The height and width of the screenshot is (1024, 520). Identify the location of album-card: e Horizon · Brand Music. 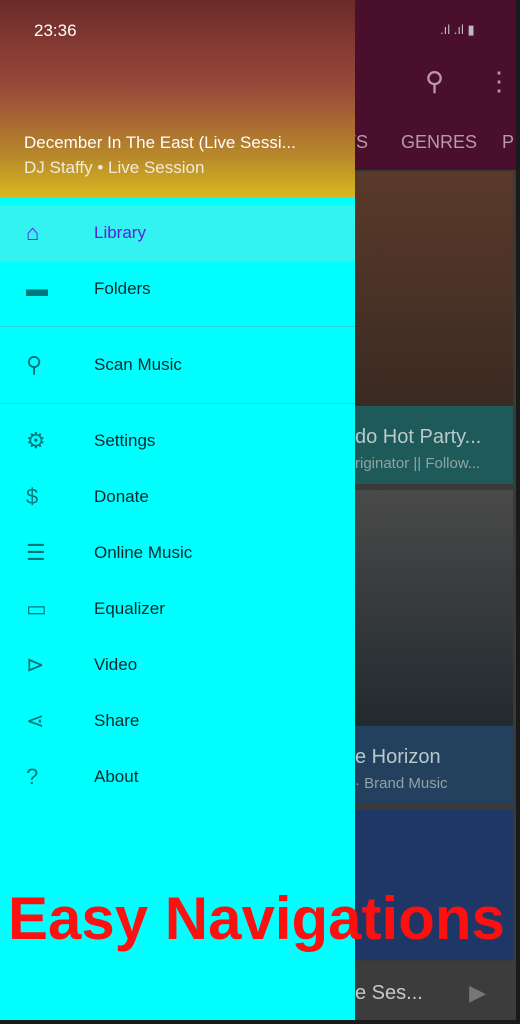
(434, 647).